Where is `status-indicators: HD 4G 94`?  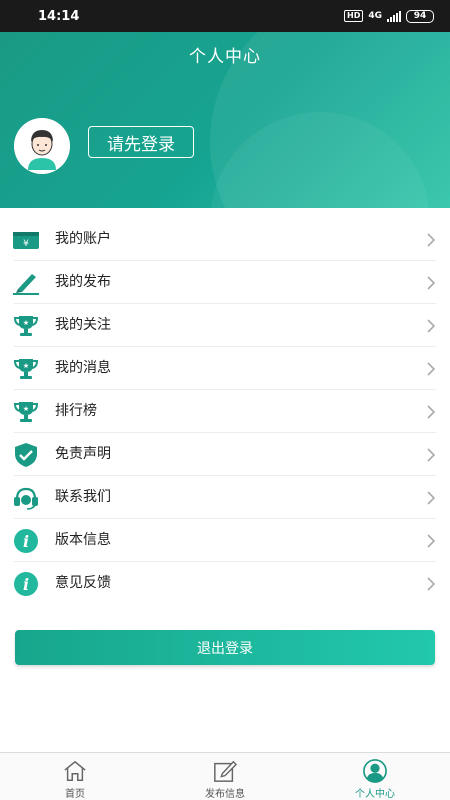 status-indicators: HD 4G 94 is located at coordinates (389, 16).